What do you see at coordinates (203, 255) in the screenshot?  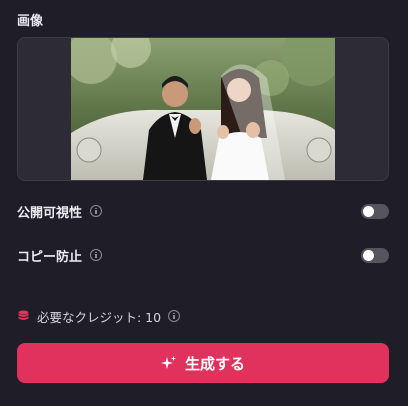 I see `copy-protection-row: コピー防止` at bounding box center [203, 255].